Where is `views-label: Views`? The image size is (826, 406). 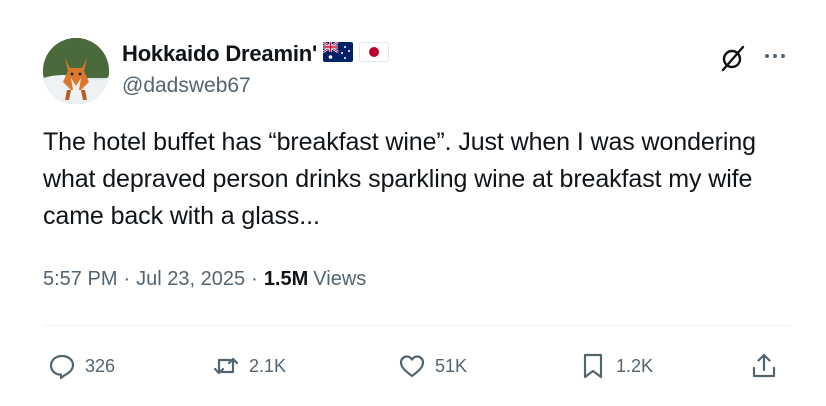 views-label: Views is located at coordinates (339, 279).